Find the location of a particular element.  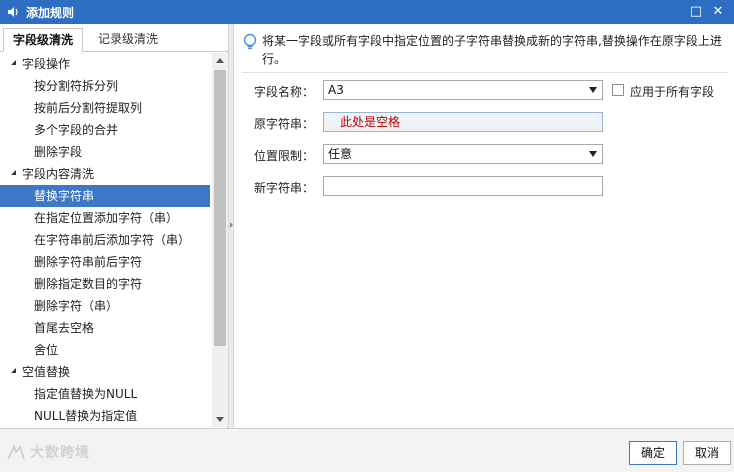

apply-all-label: 应用于所有字段 is located at coordinates (672, 92).